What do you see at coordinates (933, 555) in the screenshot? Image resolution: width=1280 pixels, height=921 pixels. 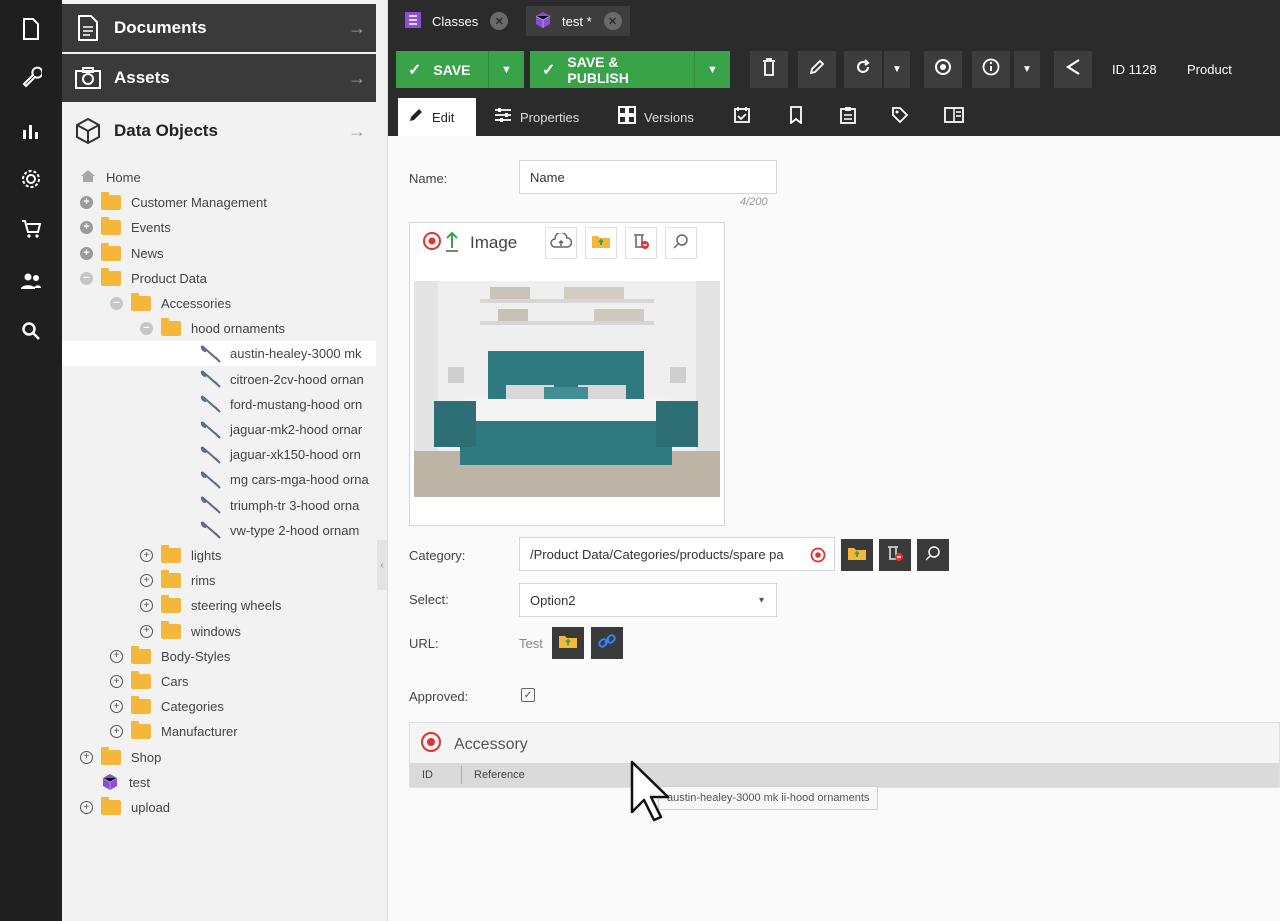 I see `category-search-button` at bounding box center [933, 555].